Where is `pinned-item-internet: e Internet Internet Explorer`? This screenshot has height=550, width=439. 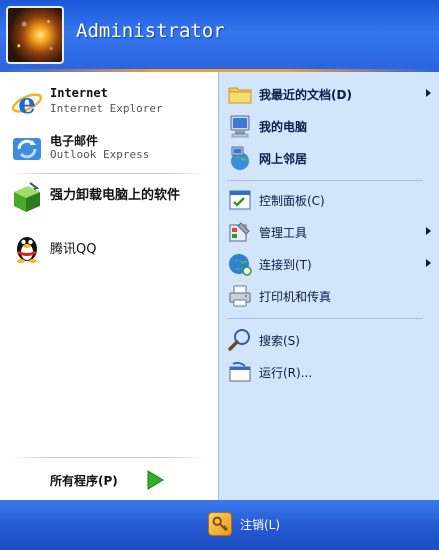 pinned-item-internet: e Internet Internet Explorer is located at coordinates (109, 102).